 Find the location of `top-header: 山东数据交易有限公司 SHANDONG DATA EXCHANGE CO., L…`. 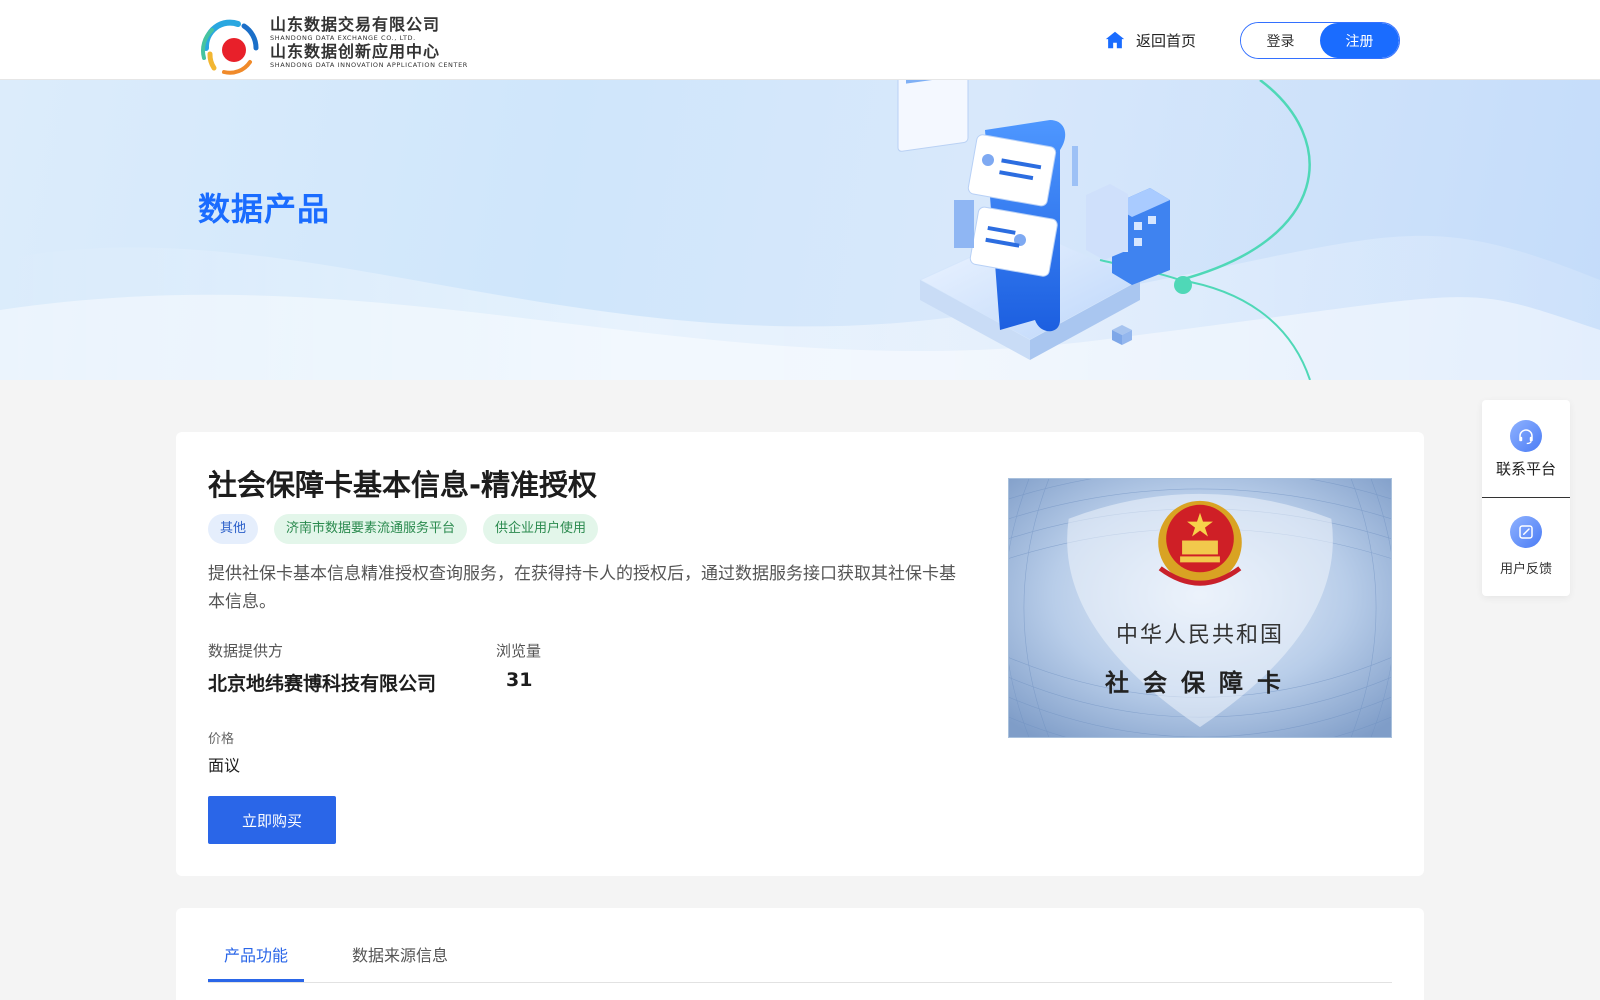

top-header: 山东数据交易有限公司 SHANDONG DATA EXCHANGE CO., L… is located at coordinates (800, 40).